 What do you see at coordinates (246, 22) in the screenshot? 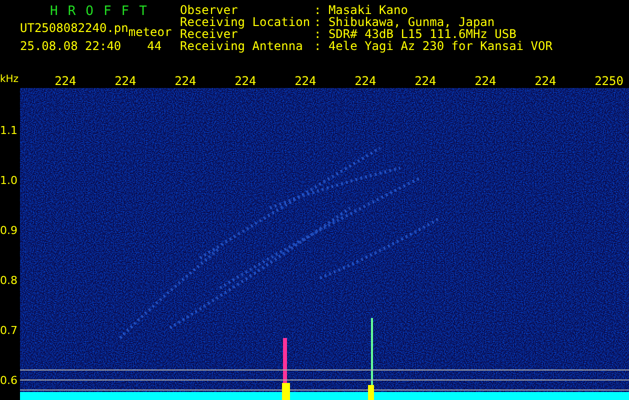
I see `info-label: Receiving Location` at bounding box center [246, 22].